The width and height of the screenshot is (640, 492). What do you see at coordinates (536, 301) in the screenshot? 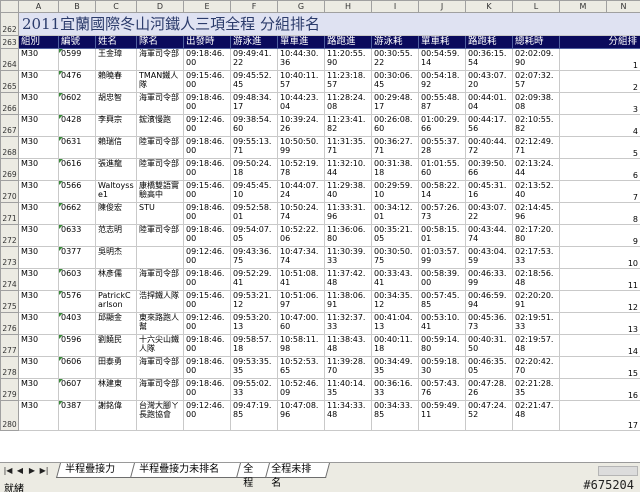
I see `table-cell: 02:20:20.91` at bounding box center [536, 301].